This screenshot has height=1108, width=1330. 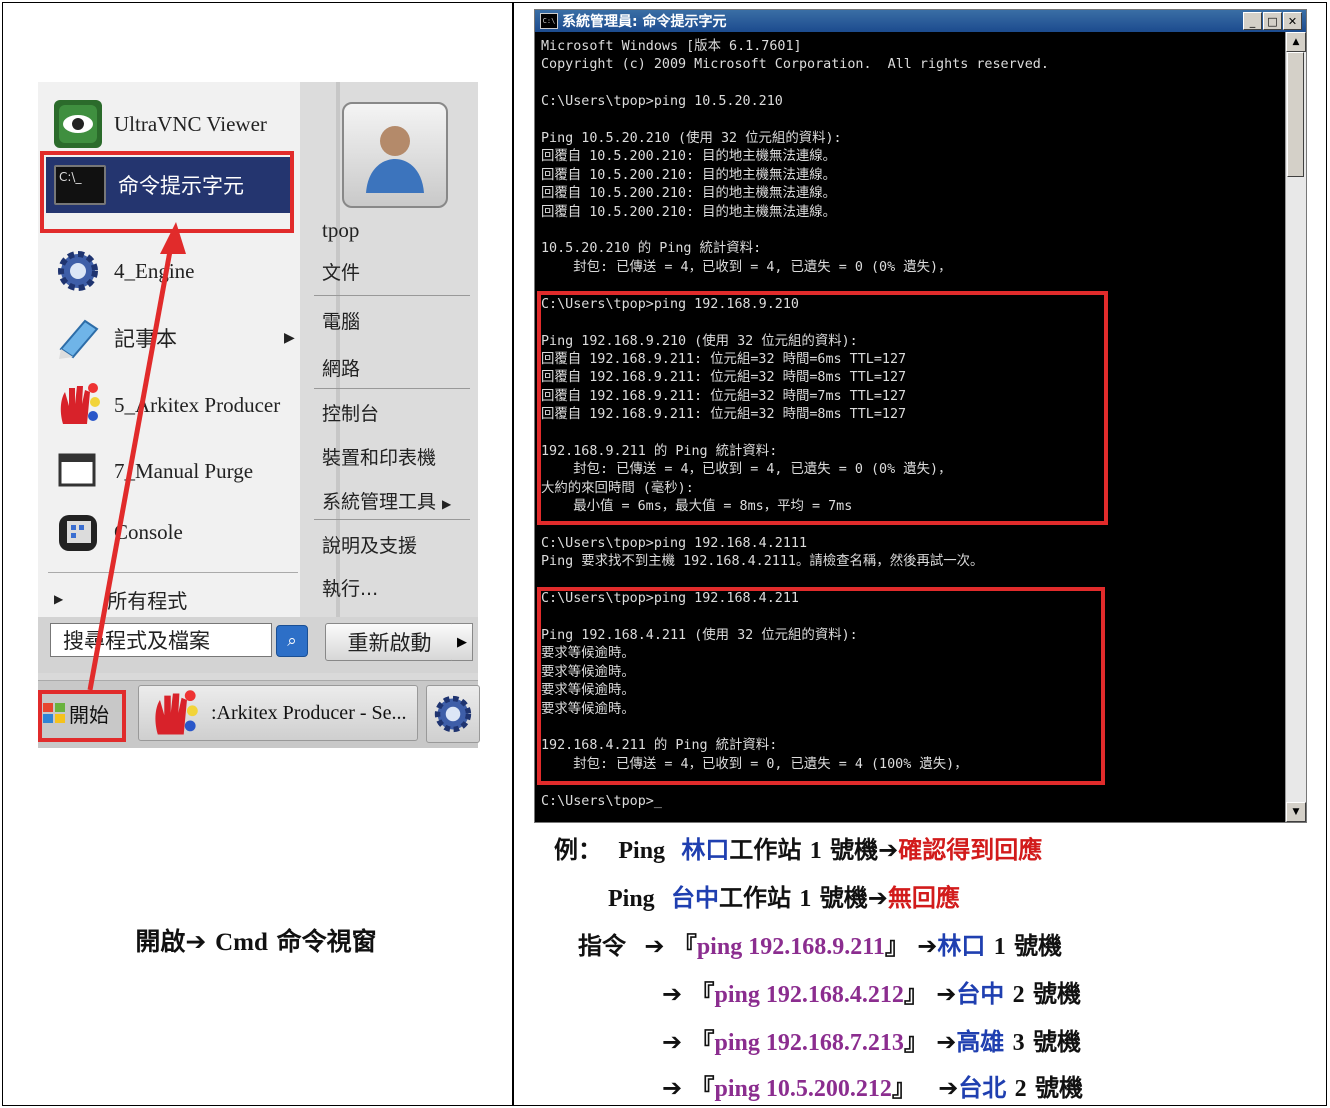 I want to click on highlight-box-ping-timeout, so click(x=821, y=686).